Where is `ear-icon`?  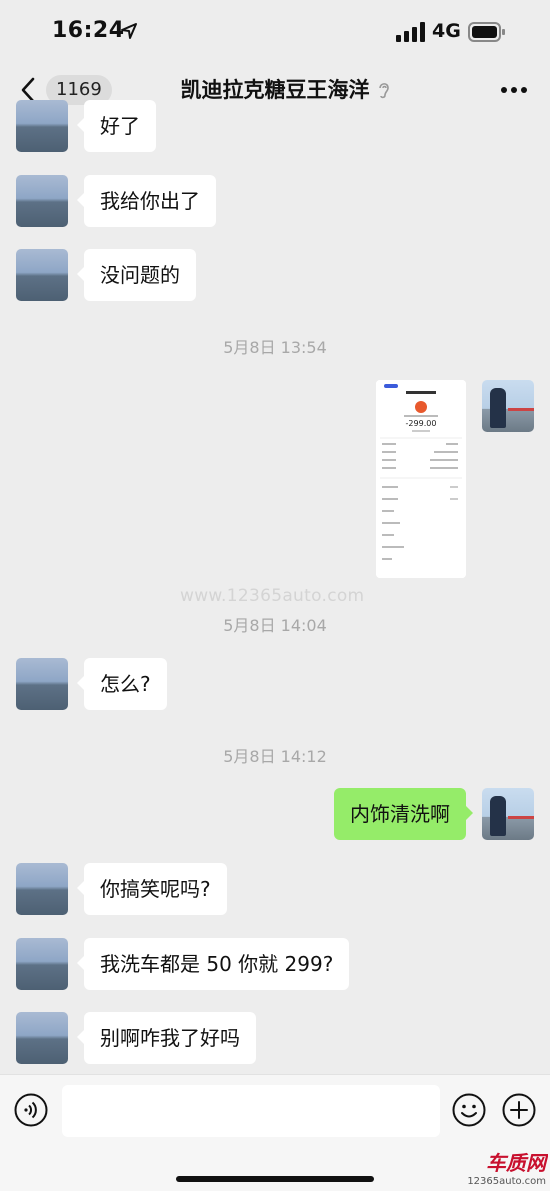
ear-icon is located at coordinates (384, 91).